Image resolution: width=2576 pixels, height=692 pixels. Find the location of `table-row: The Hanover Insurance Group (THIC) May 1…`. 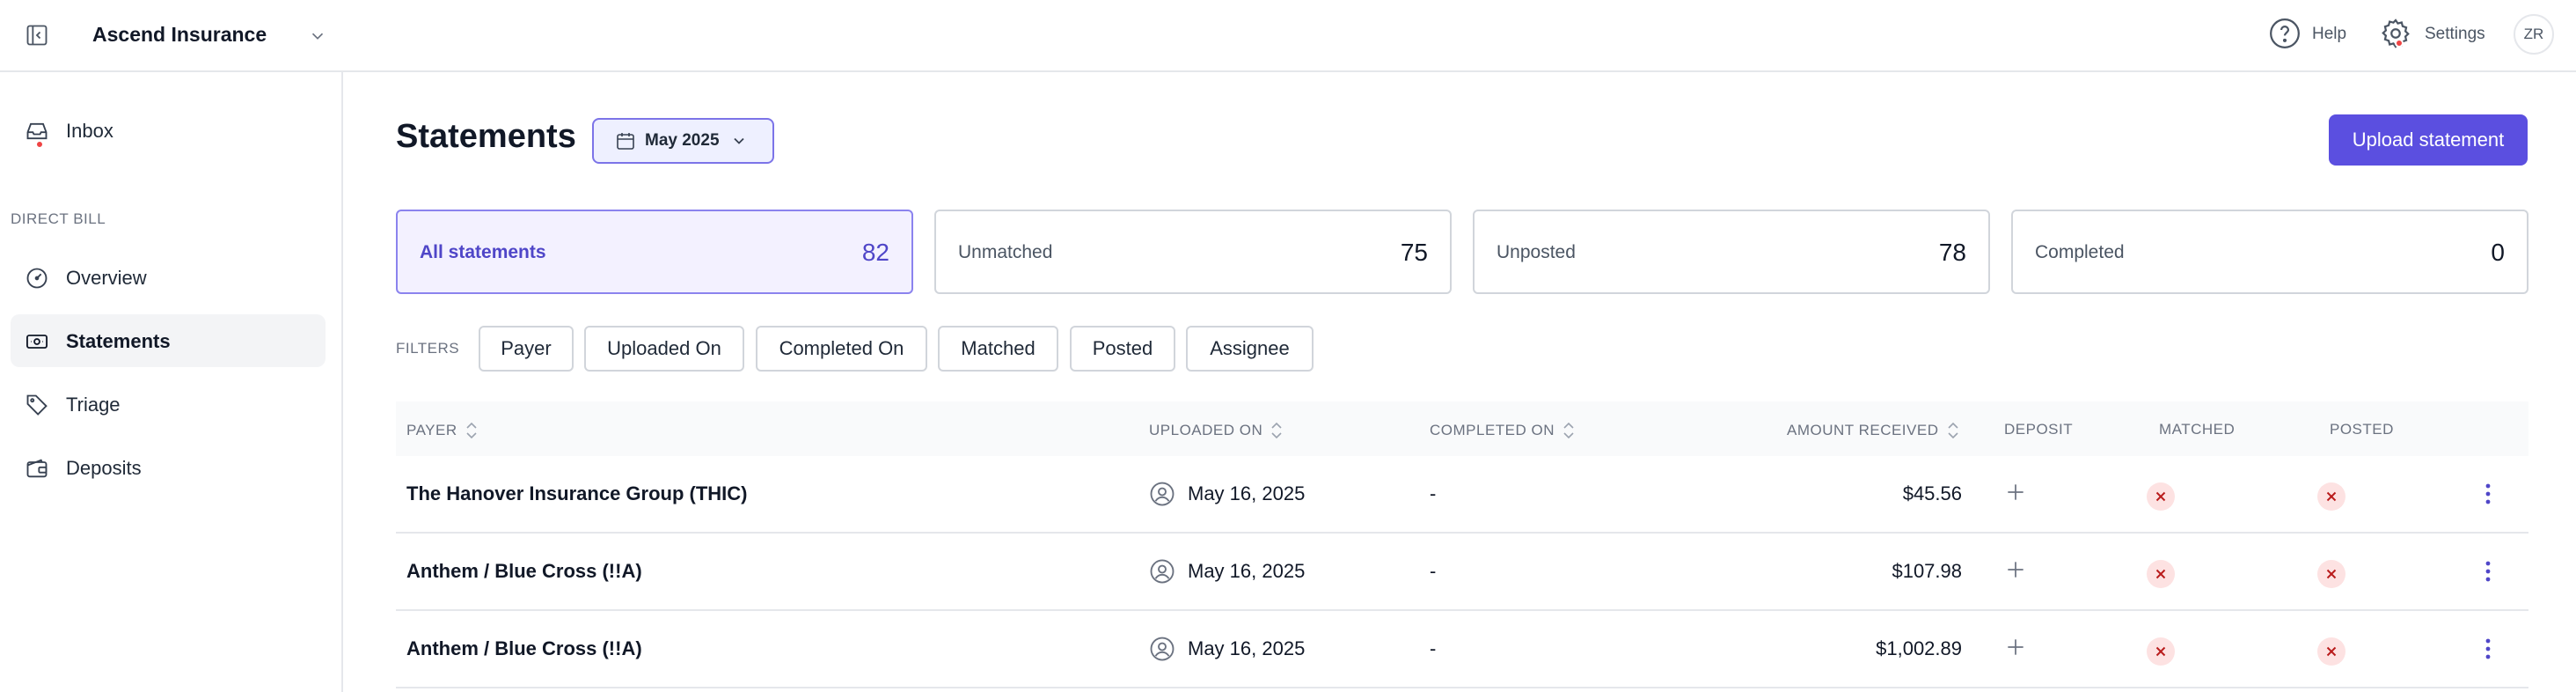

table-row: The Hanover Insurance Group (THIC) May 1… is located at coordinates (1462, 495).